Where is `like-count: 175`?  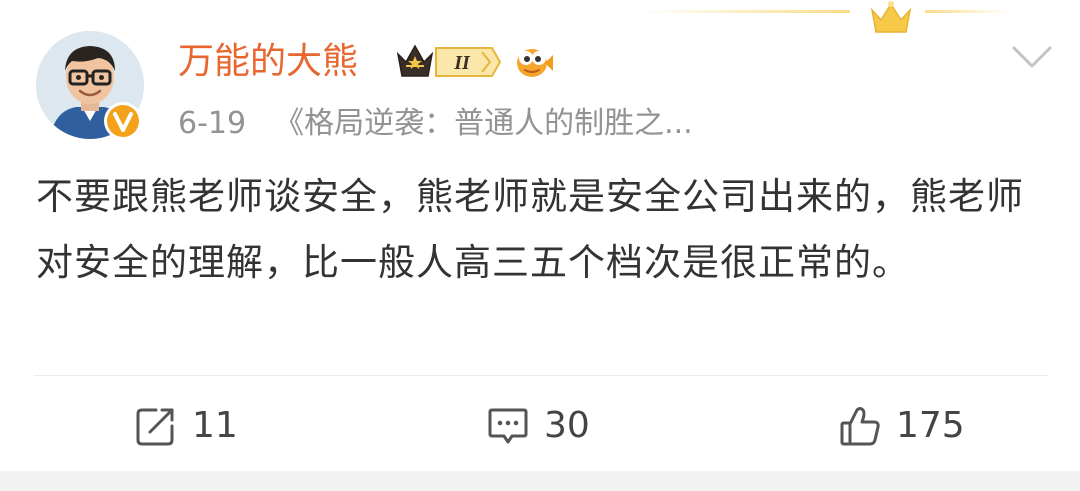
like-count: 175 is located at coordinates (930, 425).